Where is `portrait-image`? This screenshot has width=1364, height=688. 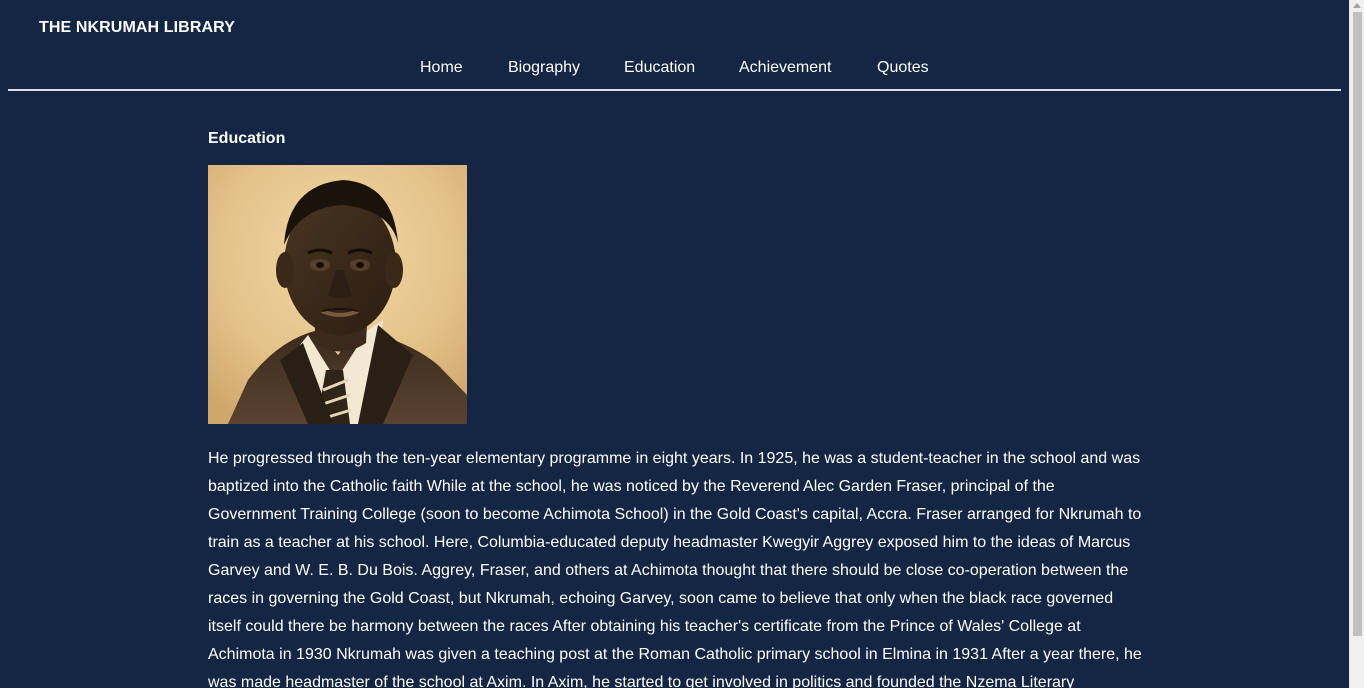
portrait-image is located at coordinates (337, 294).